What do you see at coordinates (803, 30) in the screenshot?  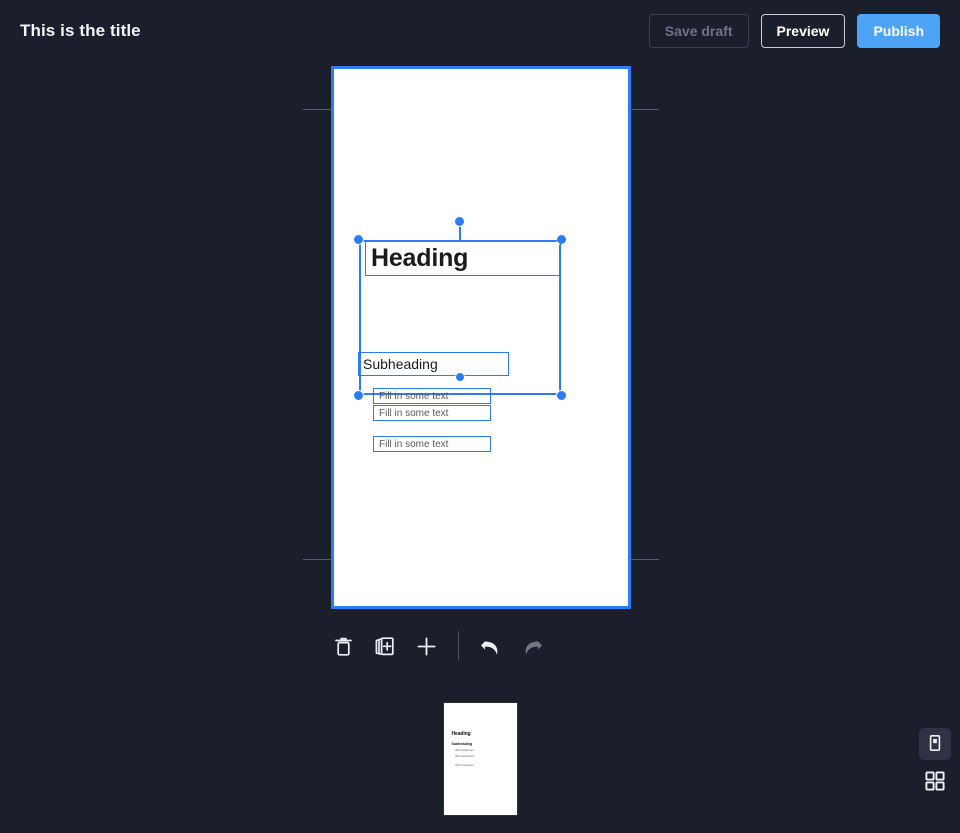 I see `preview-button: Preview` at bounding box center [803, 30].